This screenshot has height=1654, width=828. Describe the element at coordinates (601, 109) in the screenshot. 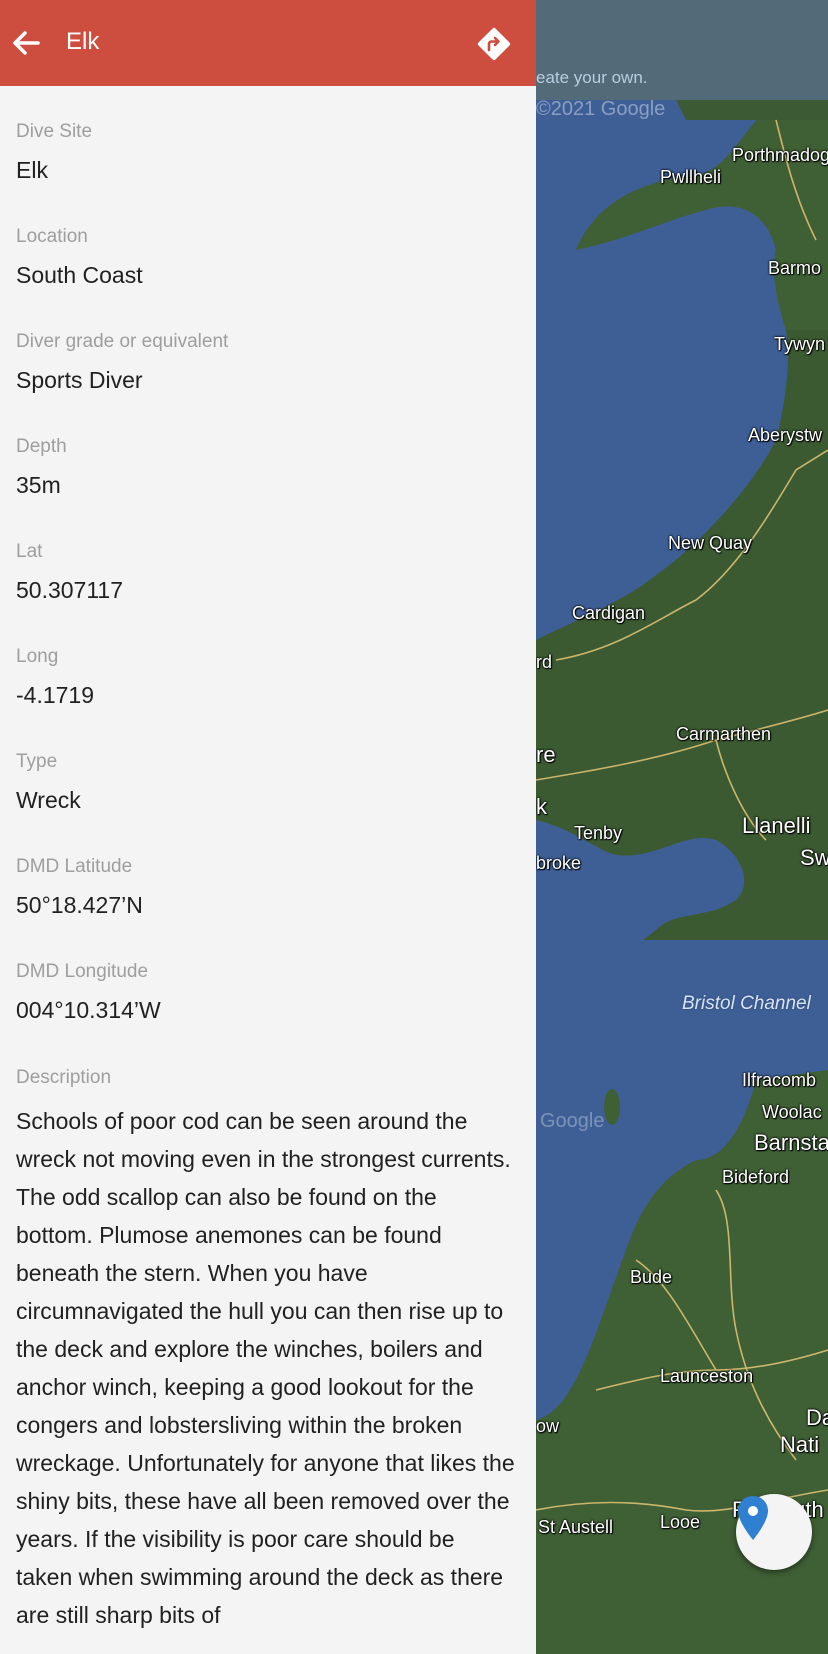

I see `map-watermark: ©2021 Google` at that location.